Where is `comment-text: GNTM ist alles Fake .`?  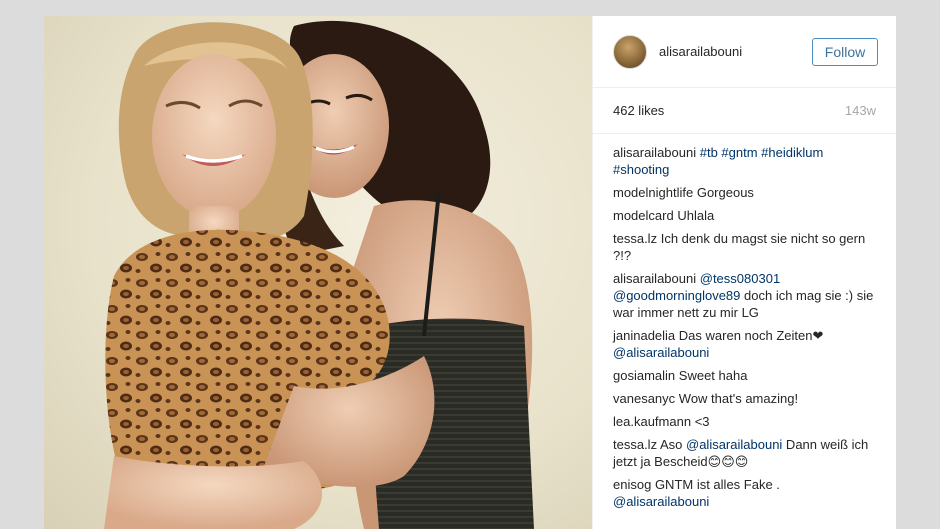
comment-text: GNTM ist alles Fake . is located at coordinates (717, 484).